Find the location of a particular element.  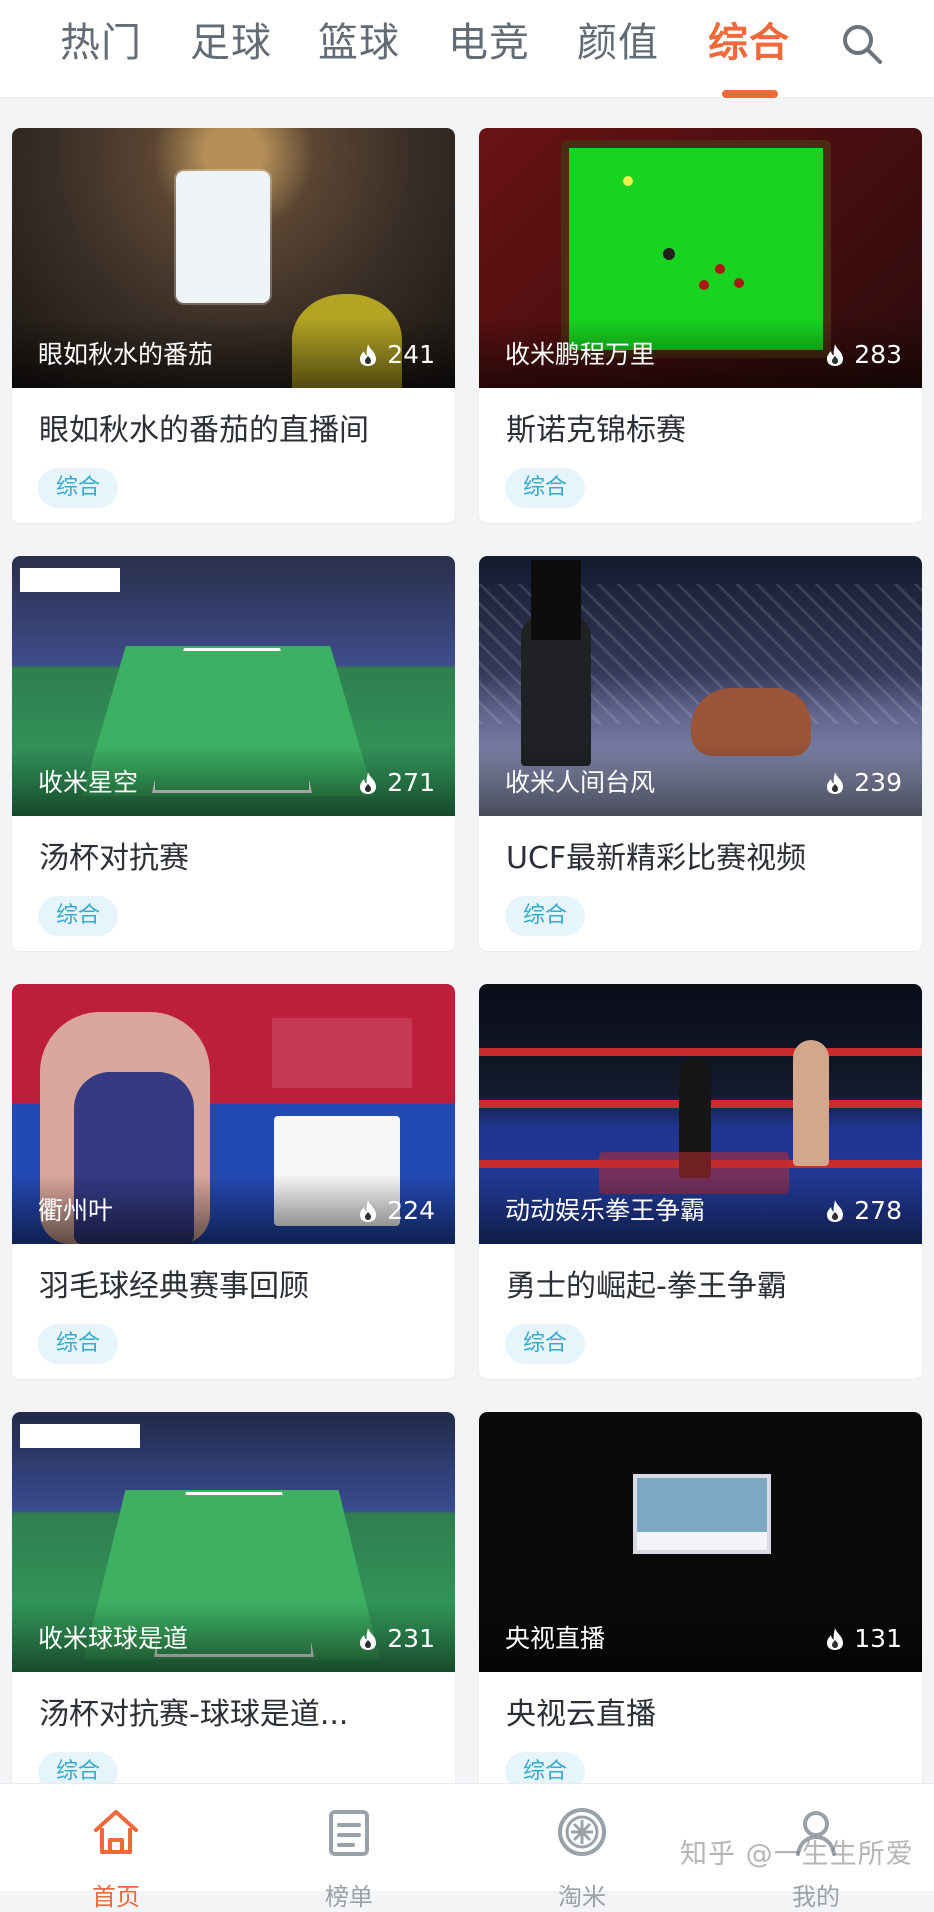

live-card: 收米人间台风 239 UCF最新精彩比赛视频 综合 is located at coordinates (700, 753).